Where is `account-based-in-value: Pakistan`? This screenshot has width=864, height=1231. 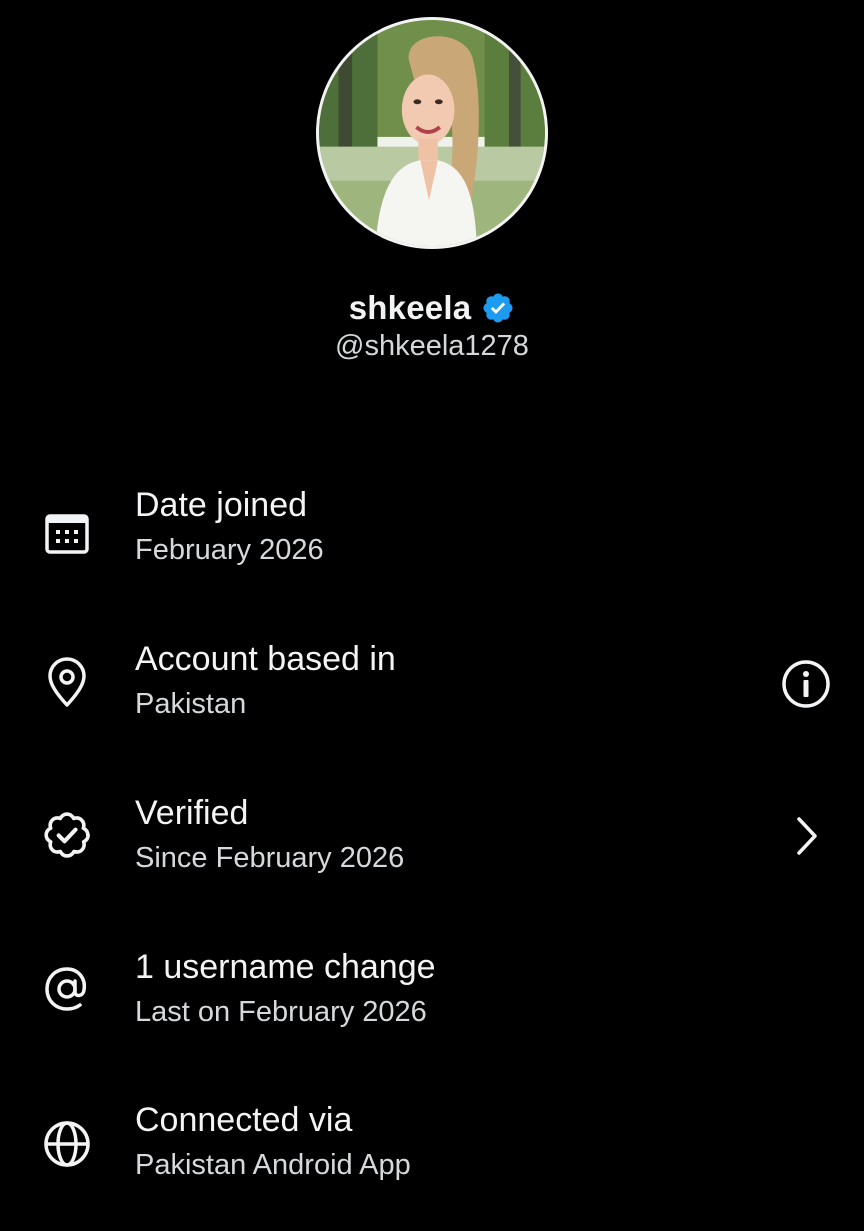
account-based-in-value: Pakistan is located at coordinates (191, 704).